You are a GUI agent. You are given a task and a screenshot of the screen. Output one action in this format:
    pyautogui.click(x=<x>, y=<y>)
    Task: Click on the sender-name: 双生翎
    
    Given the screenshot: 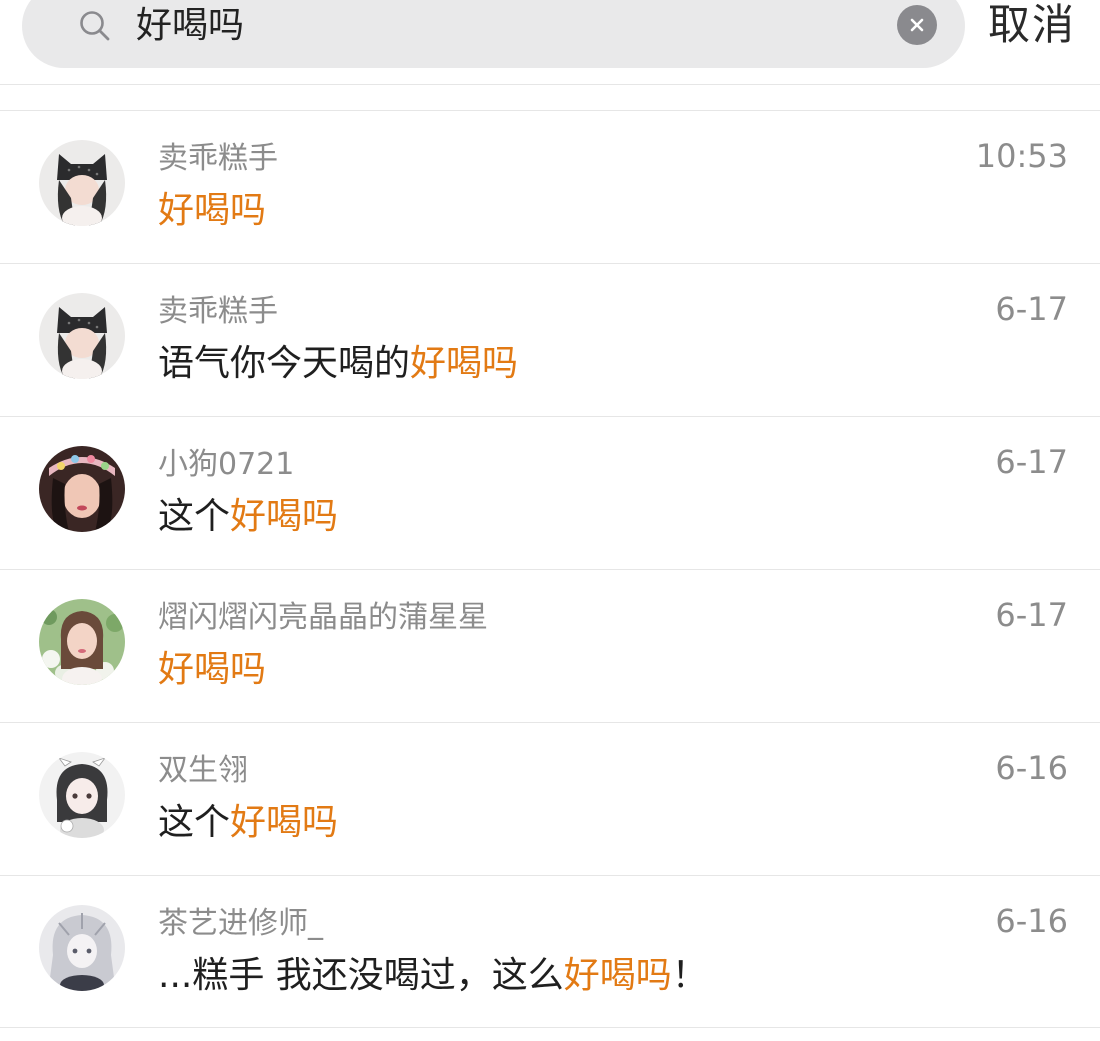 What is the action you would take?
    pyautogui.click(x=203, y=770)
    